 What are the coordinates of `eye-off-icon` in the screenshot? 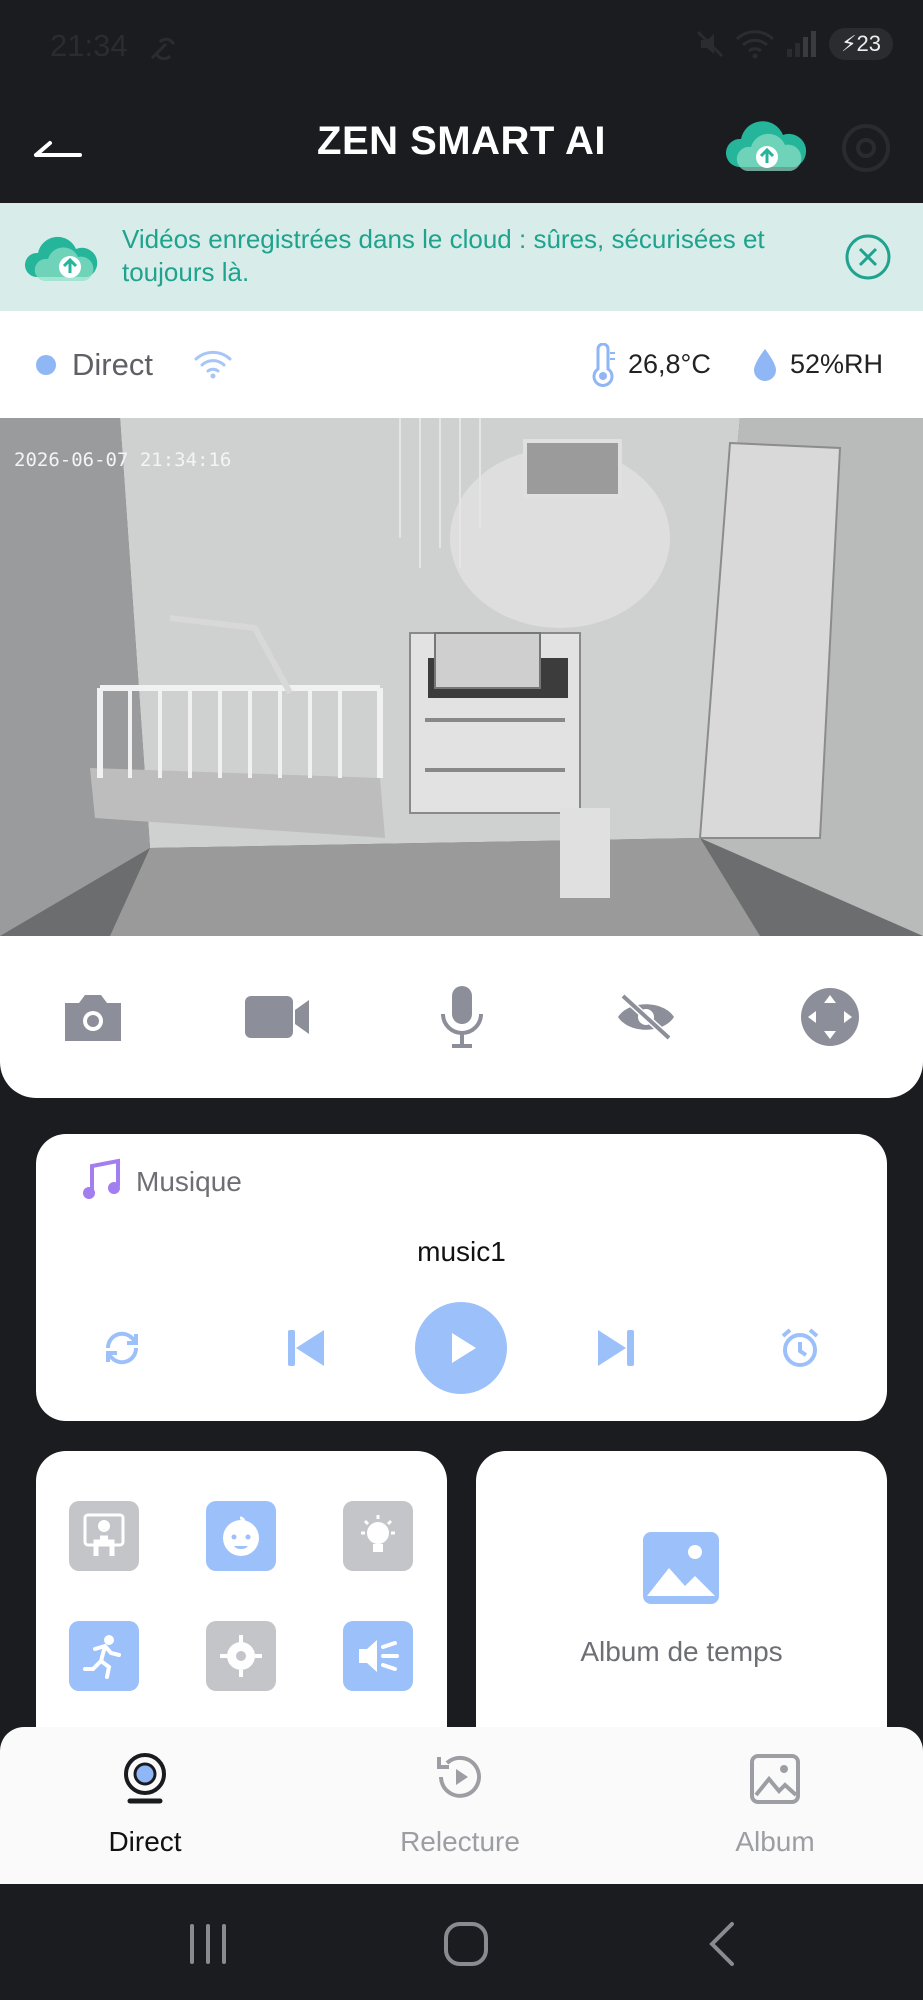 It's located at (646, 1017).